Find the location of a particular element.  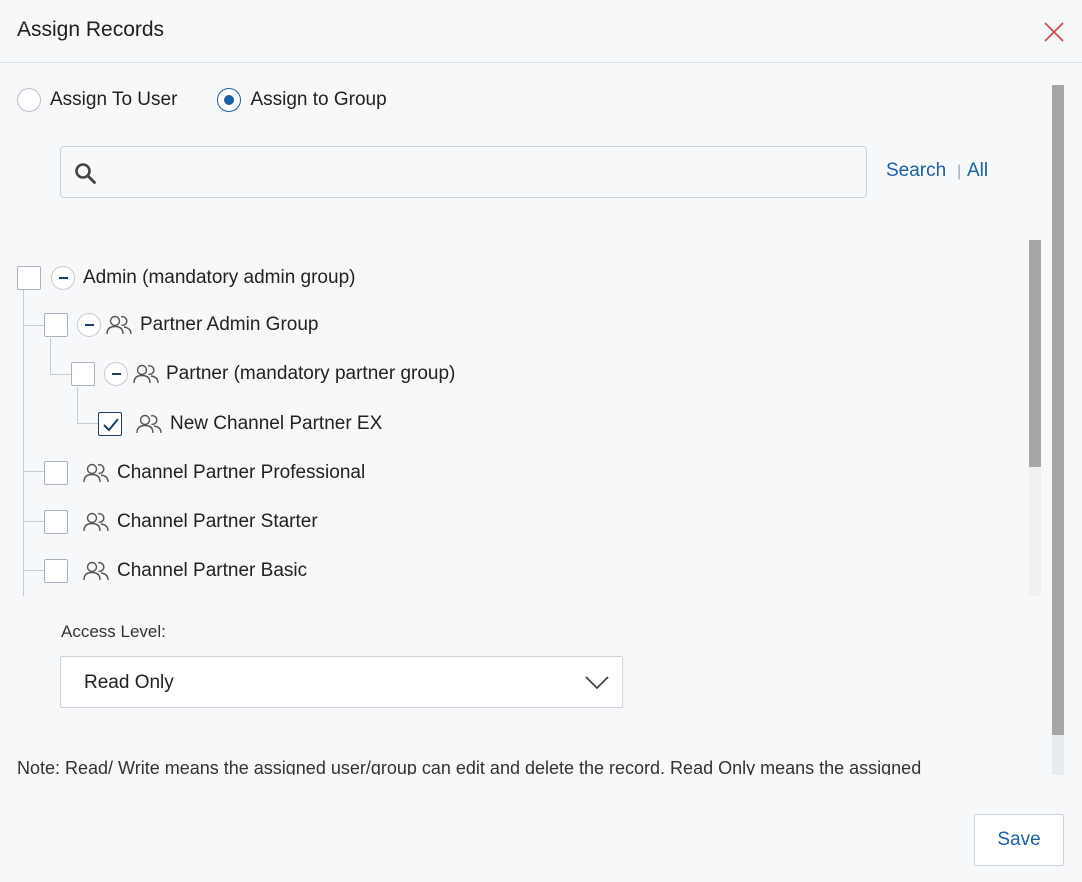

tree-node-admin: Admin (mandatory admin group) is located at coordinates (186, 278).